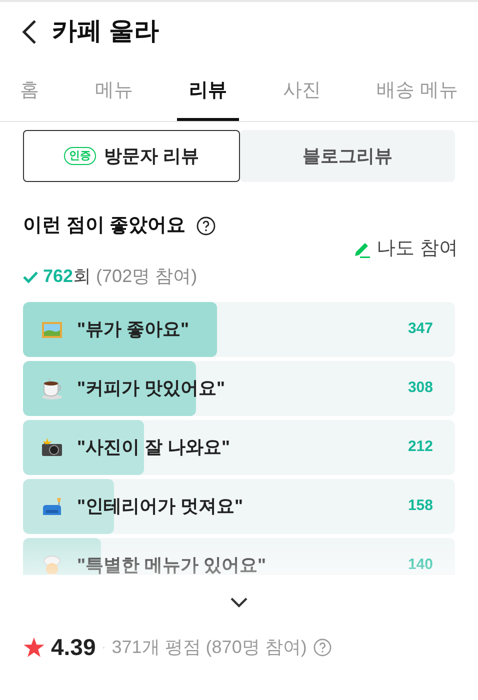 The height and width of the screenshot is (700, 478). Describe the element at coordinates (34, 647) in the screenshot. I see `star-icon` at that location.